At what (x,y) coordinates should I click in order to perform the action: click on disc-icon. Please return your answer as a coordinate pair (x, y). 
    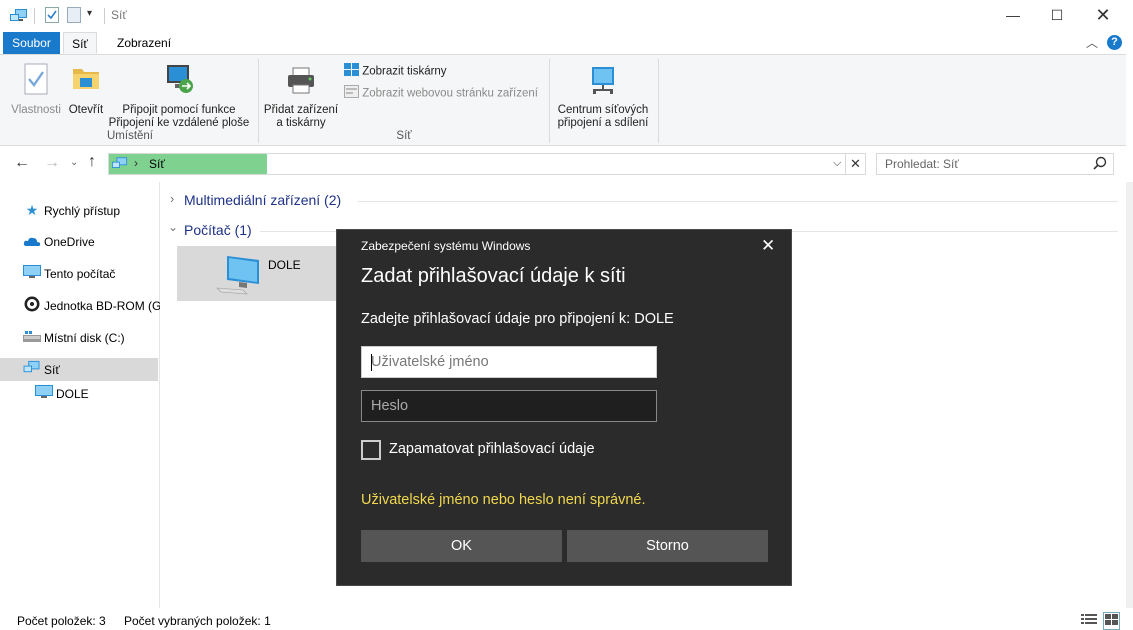
    Looking at the image, I should click on (32, 306).